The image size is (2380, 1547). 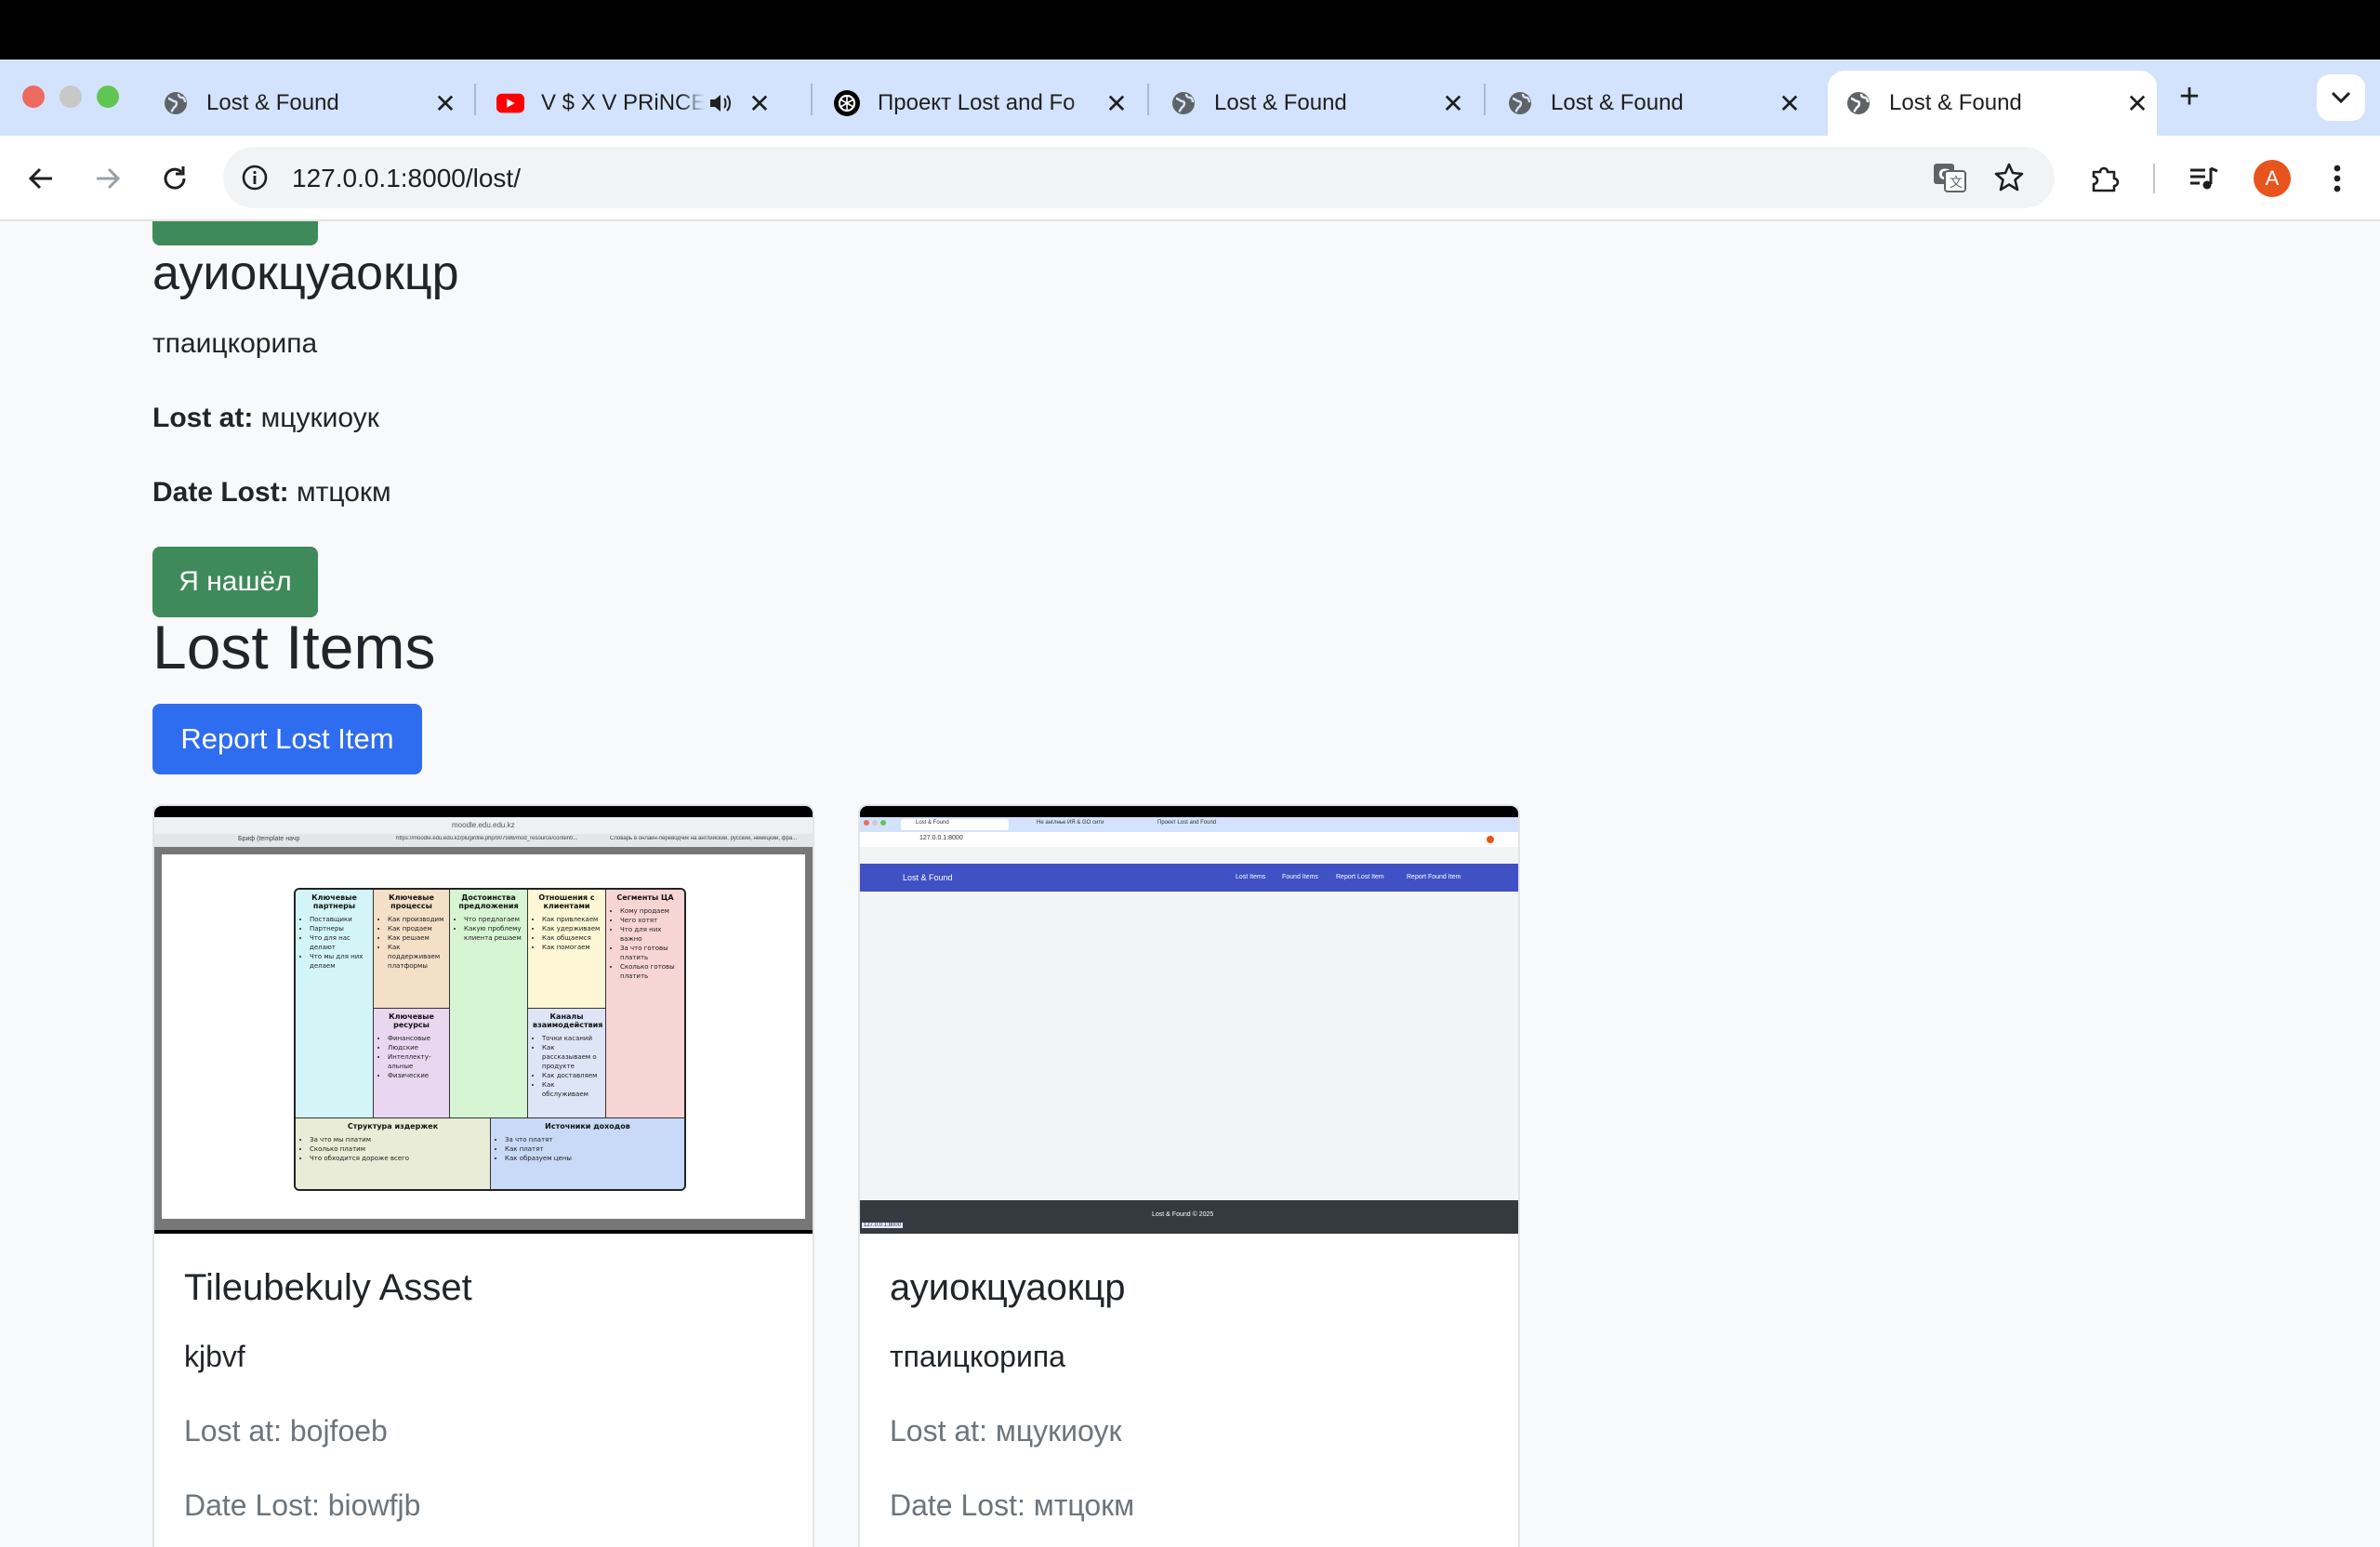 What do you see at coordinates (883, 1225) in the screenshot?
I see `thumb-status-url: 127.0.0.1:8000` at bounding box center [883, 1225].